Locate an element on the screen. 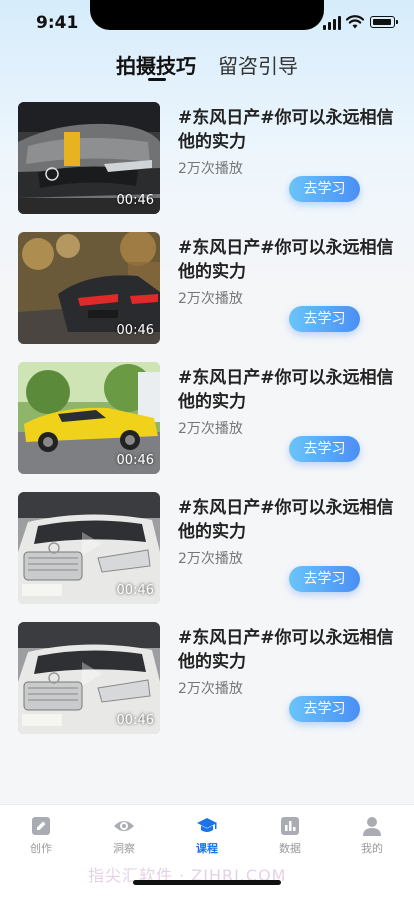 The height and width of the screenshot is (897, 414). tabbar-label: 课程 is located at coordinates (207, 848).